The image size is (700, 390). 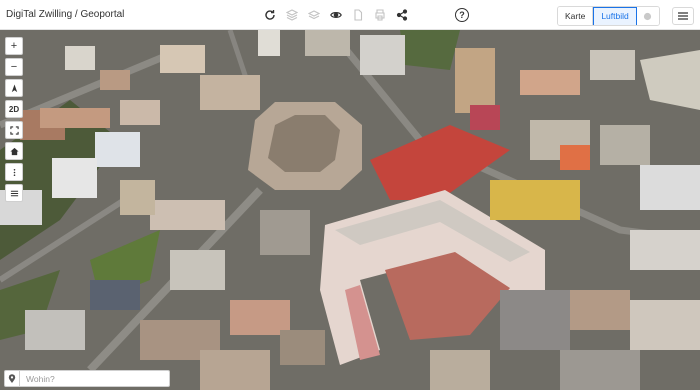 I want to click on more-options-icon, so click(x=14, y=172).